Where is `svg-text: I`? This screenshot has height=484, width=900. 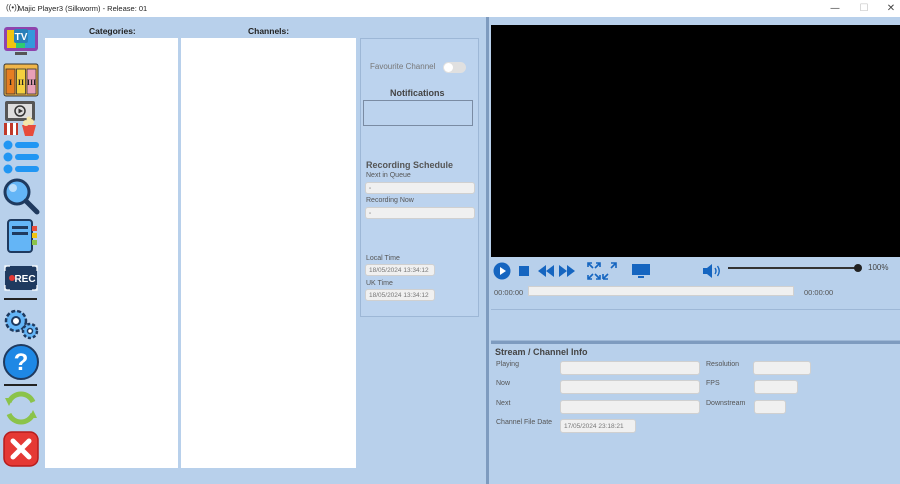
svg-text: I is located at coordinates (10, 82).